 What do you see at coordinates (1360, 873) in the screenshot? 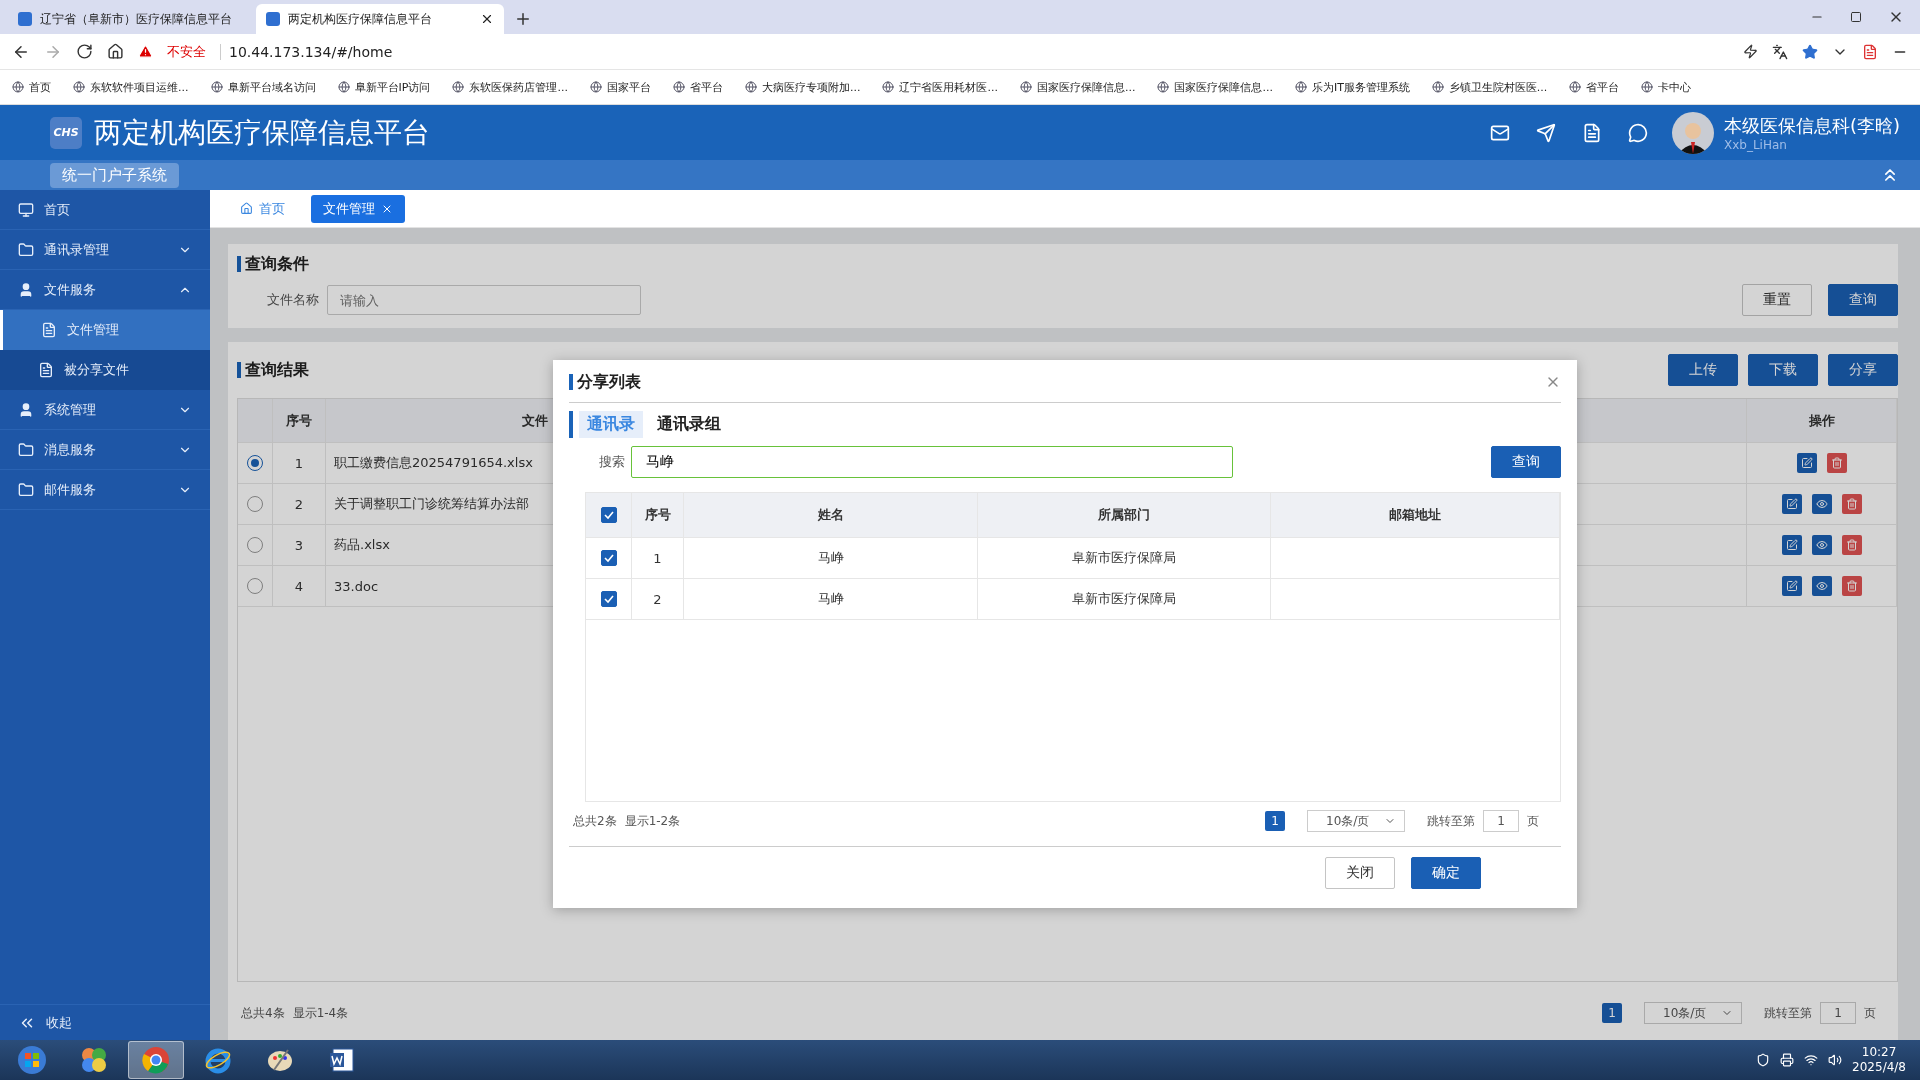
I see `dialog-button: 关闭` at bounding box center [1360, 873].